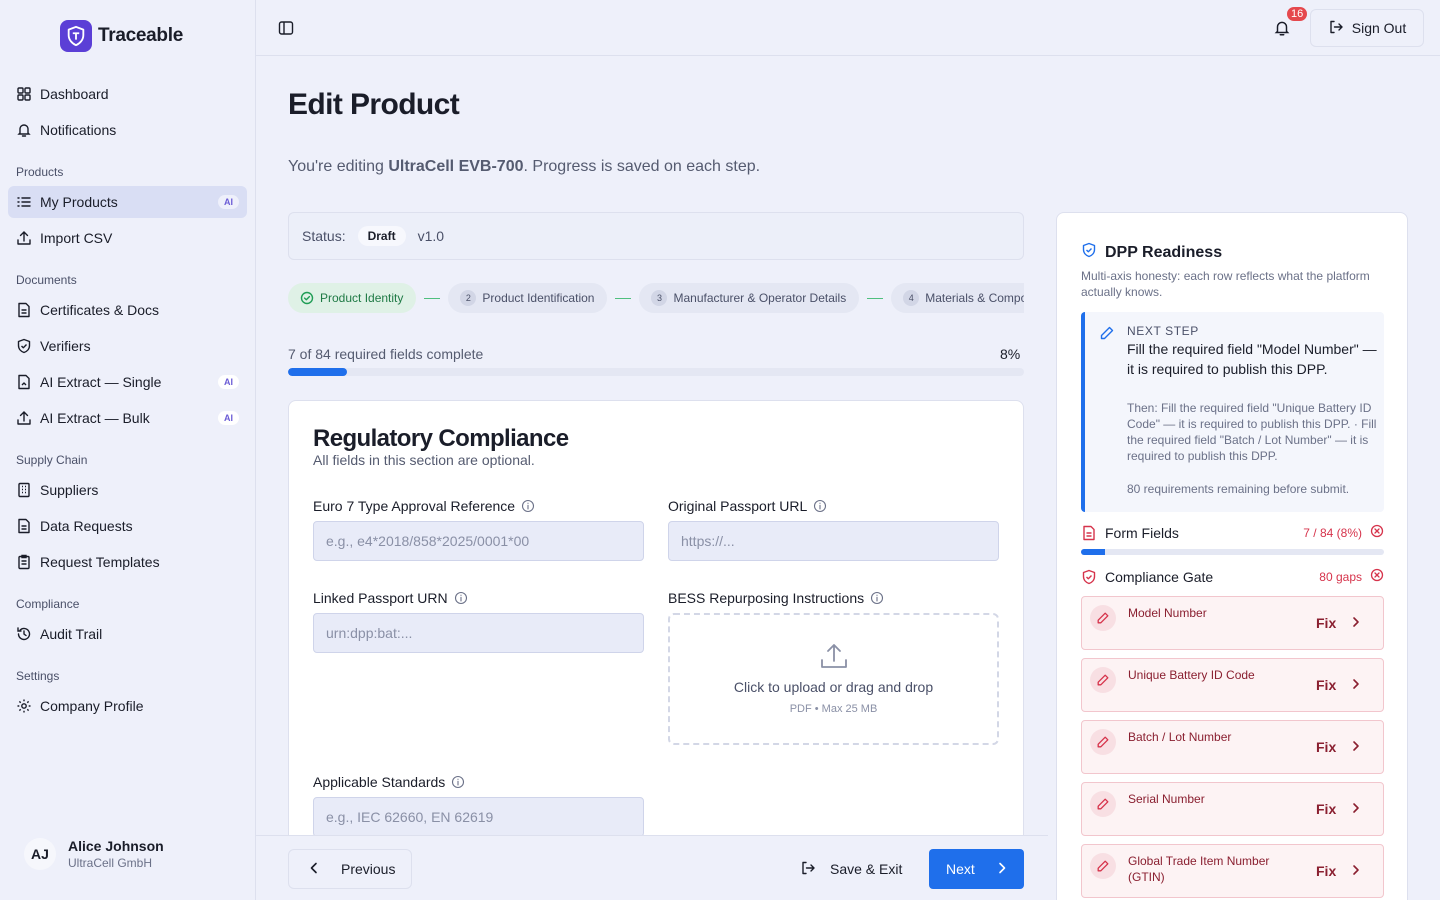  I want to click on progress-bar, so click(656, 372).